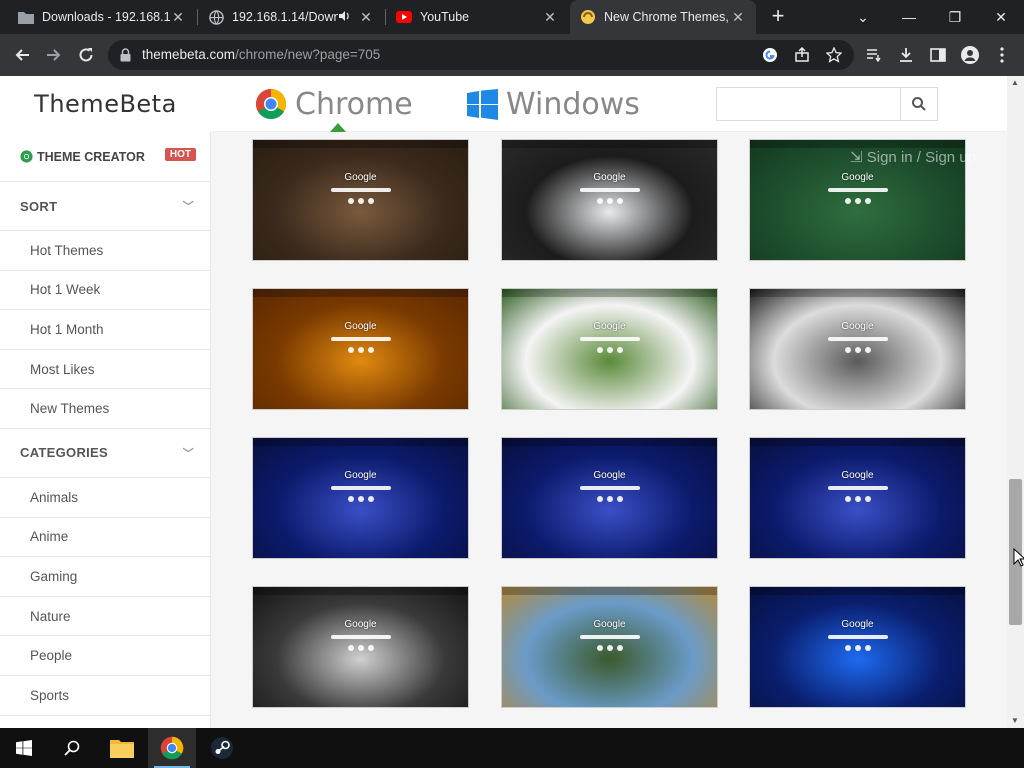 This screenshot has width=1024, height=768. What do you see at coordinates (482, 104) in the screenshot?
I see `windows-logo-icon` at bounding box center [482, 104].